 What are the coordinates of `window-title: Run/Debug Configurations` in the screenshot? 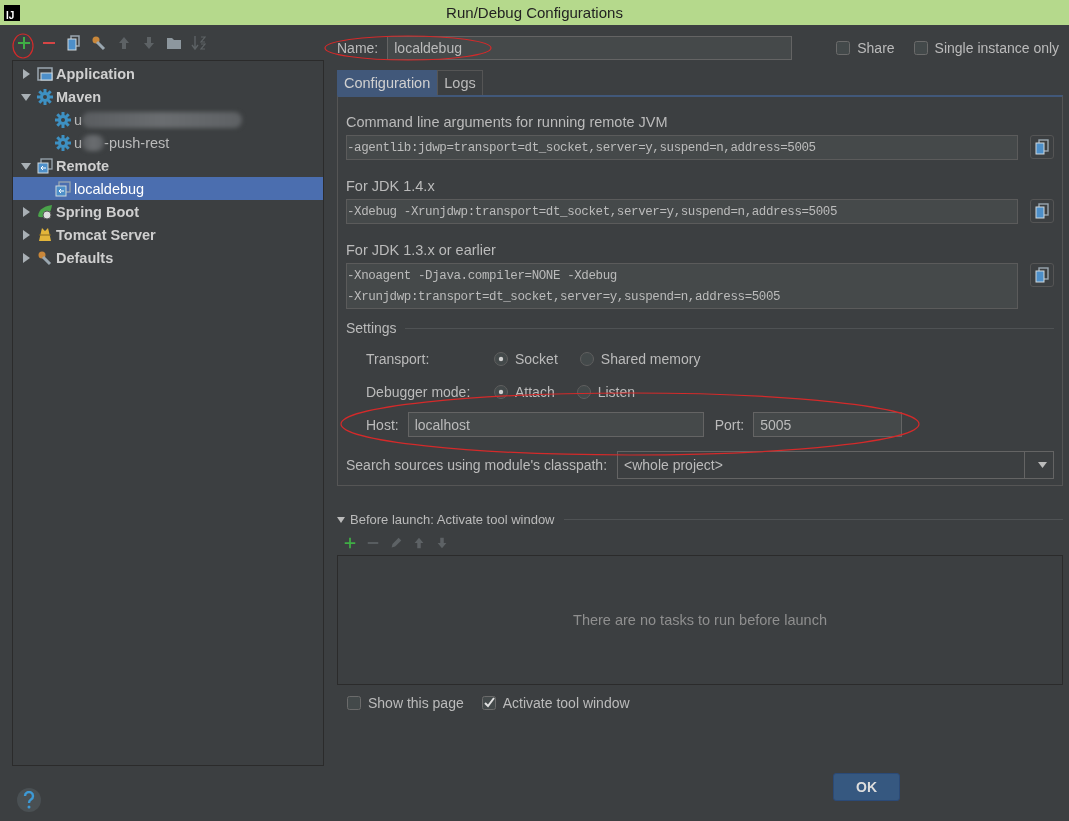 It's located at (534, 12).